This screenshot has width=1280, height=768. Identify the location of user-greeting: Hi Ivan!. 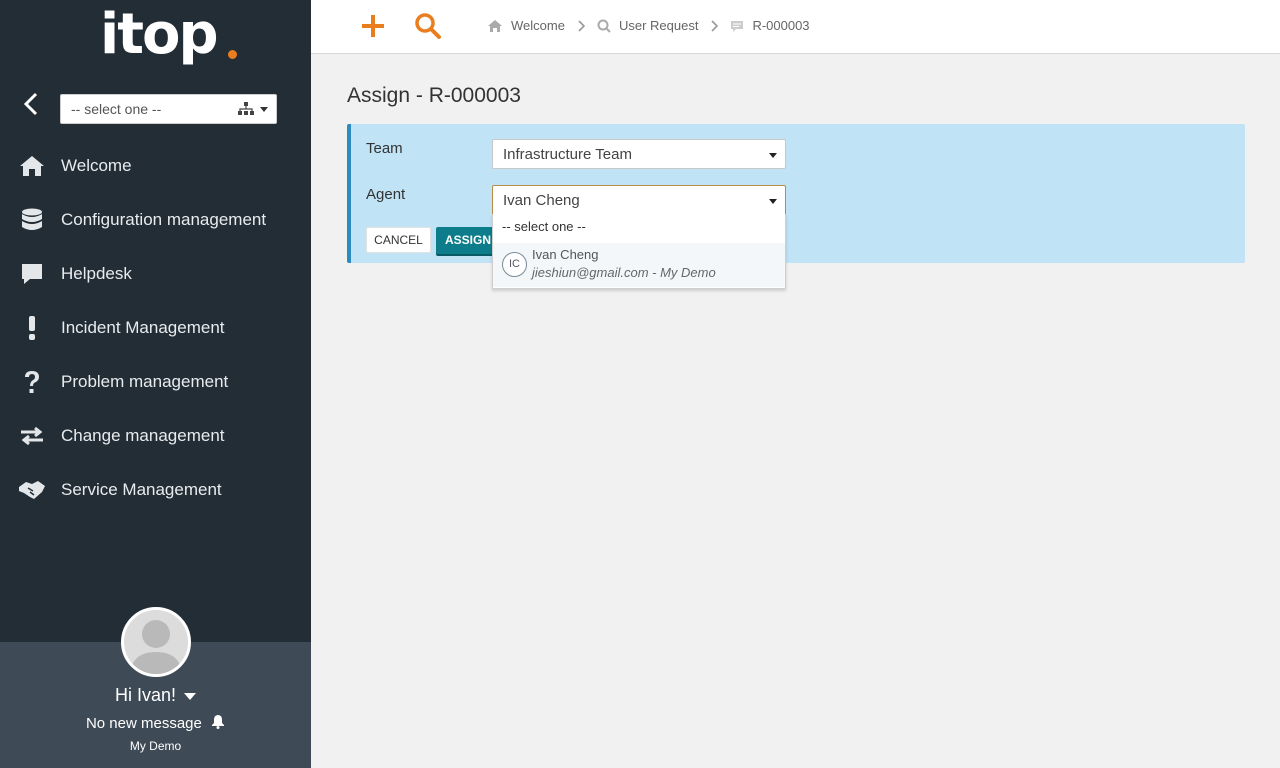
(155, 695).